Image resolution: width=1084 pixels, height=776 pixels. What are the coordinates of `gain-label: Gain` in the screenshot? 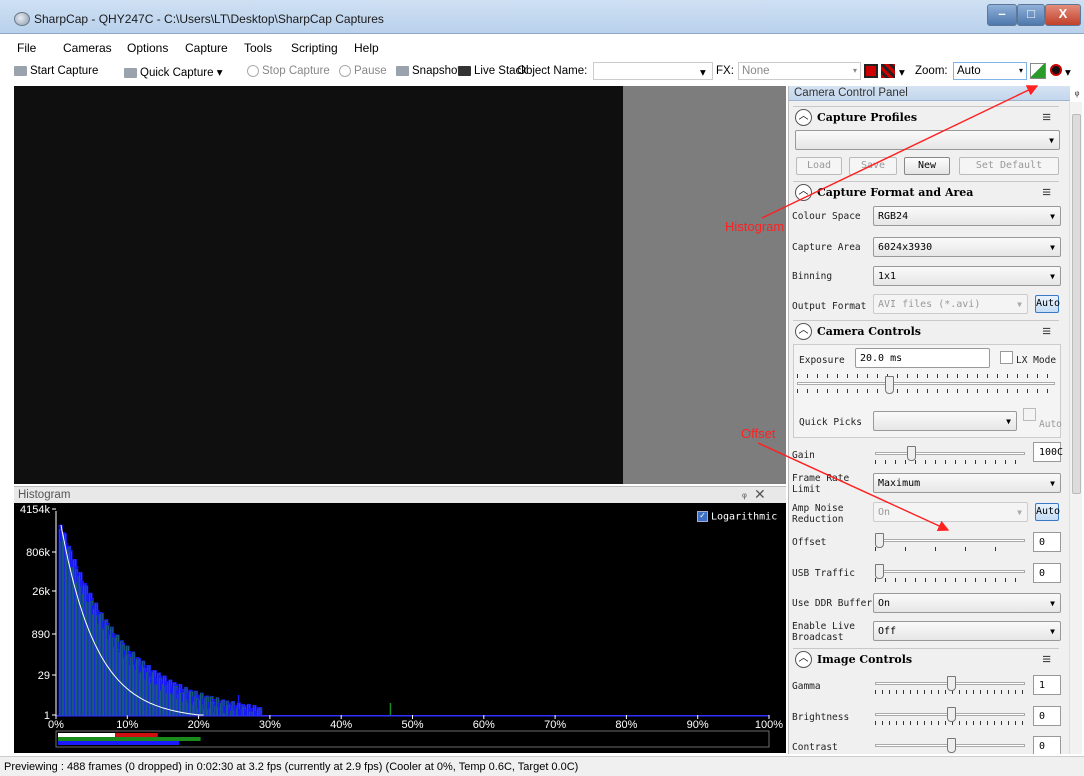 It's located at (803, 455).